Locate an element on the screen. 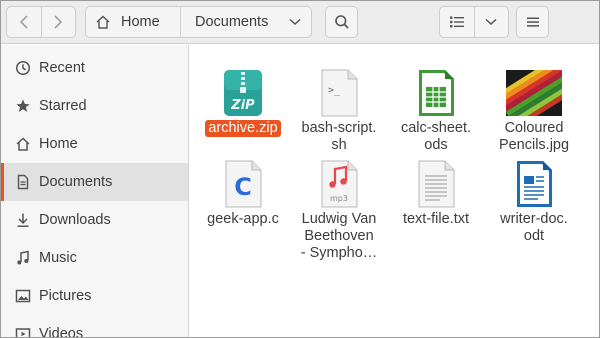  script-file-icon: >_ is located at coordinates (339, 93).